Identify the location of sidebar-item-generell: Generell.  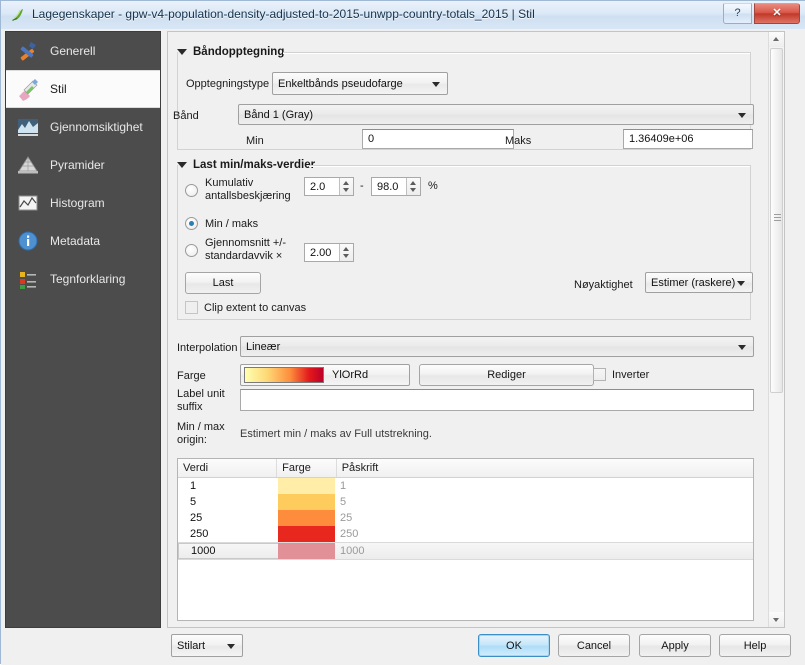
(83, 51).